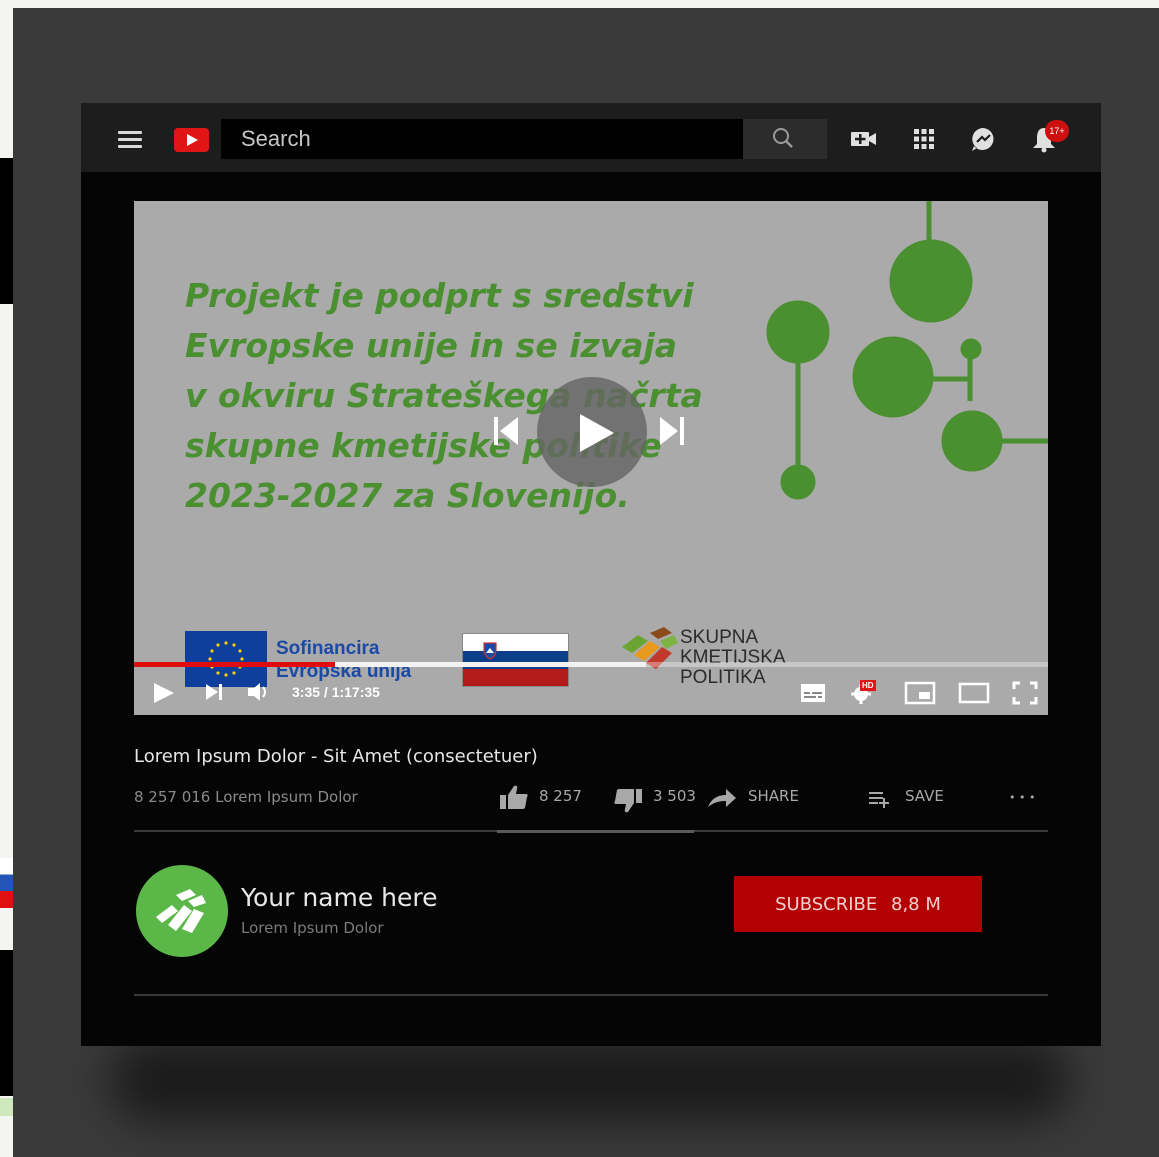 Image resolution: width=1159 pixels, height=1157 pixels. Describe the element at coordinates (813, 693) in the screenshot. I see `subtitles-icon` at that location.